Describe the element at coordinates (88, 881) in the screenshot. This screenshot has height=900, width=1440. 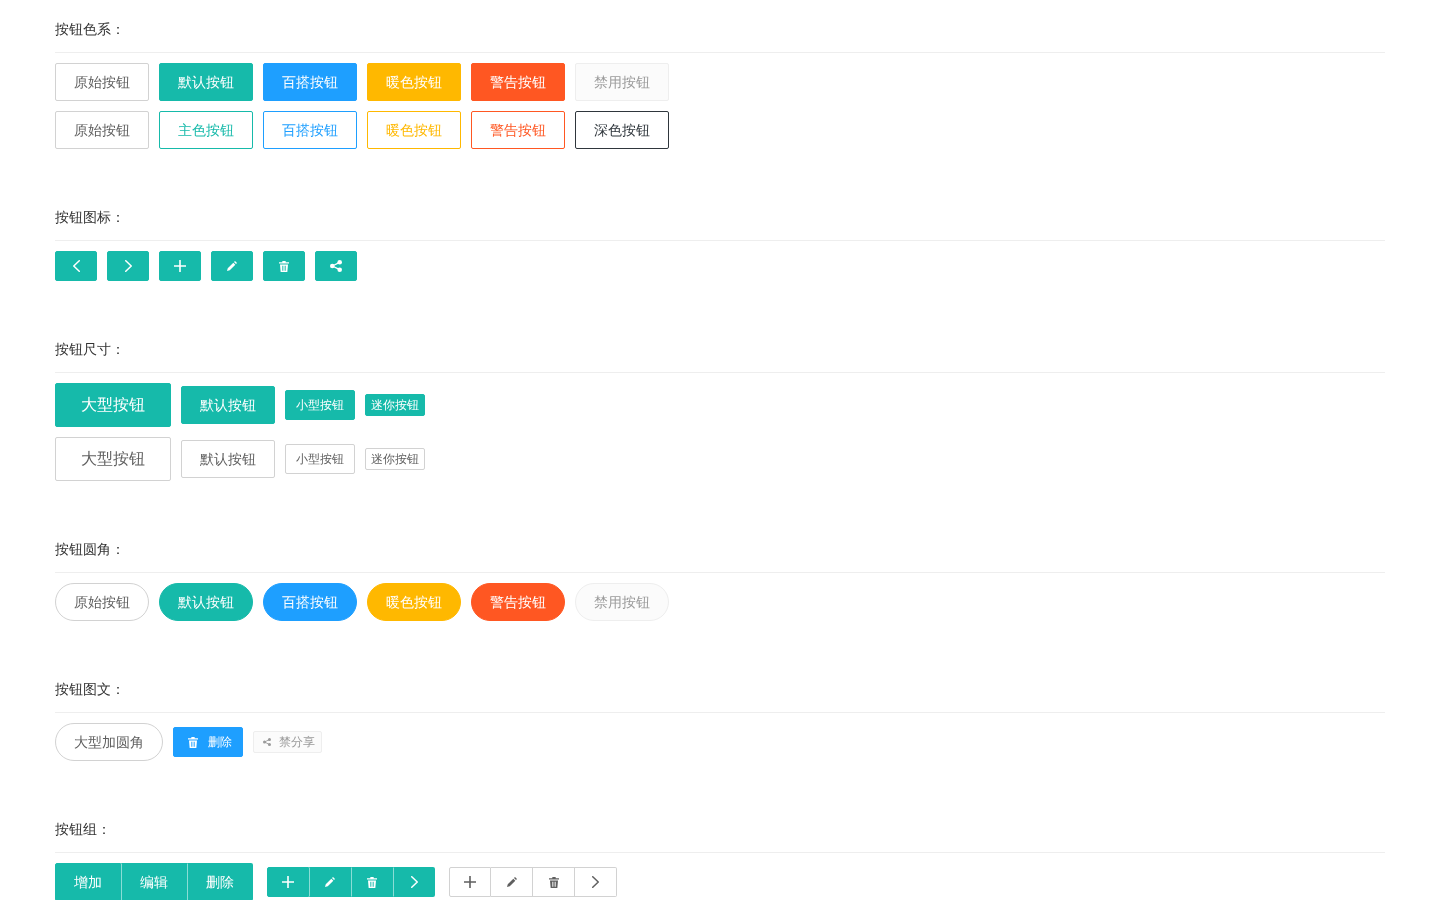
I see `solid-button: 增加` at that location.